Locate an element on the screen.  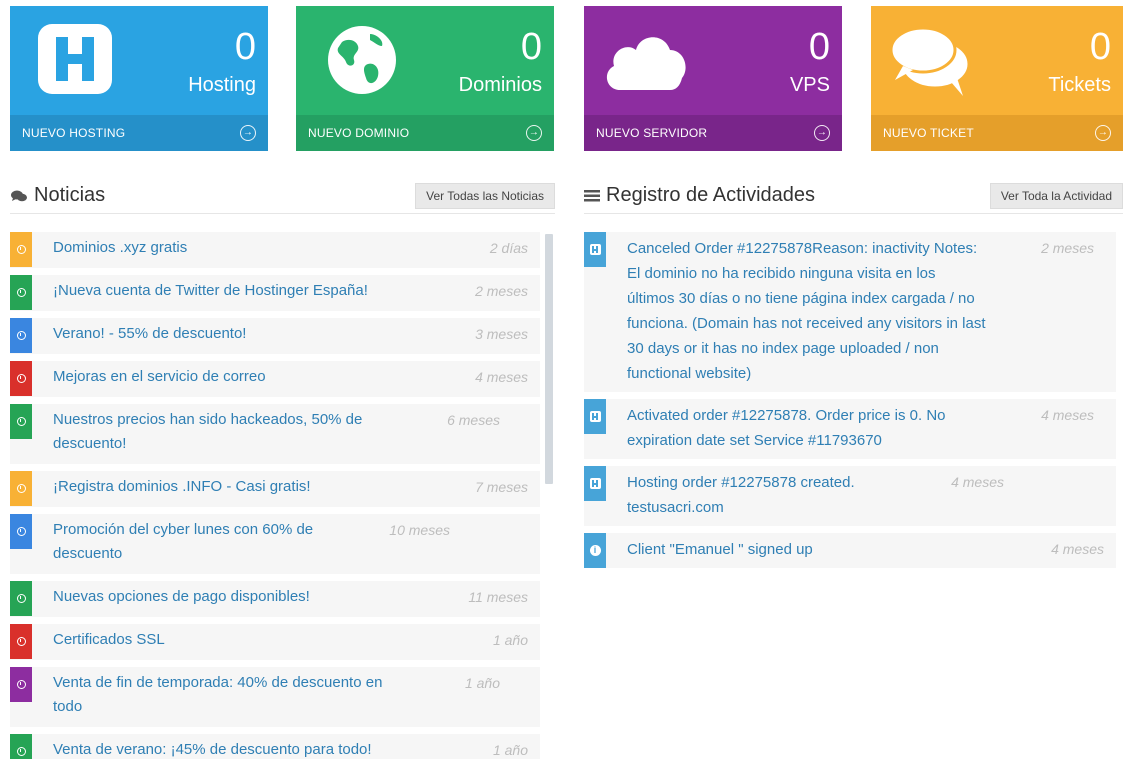
news-item-time: 2 días is located at coordinates (508, 248).